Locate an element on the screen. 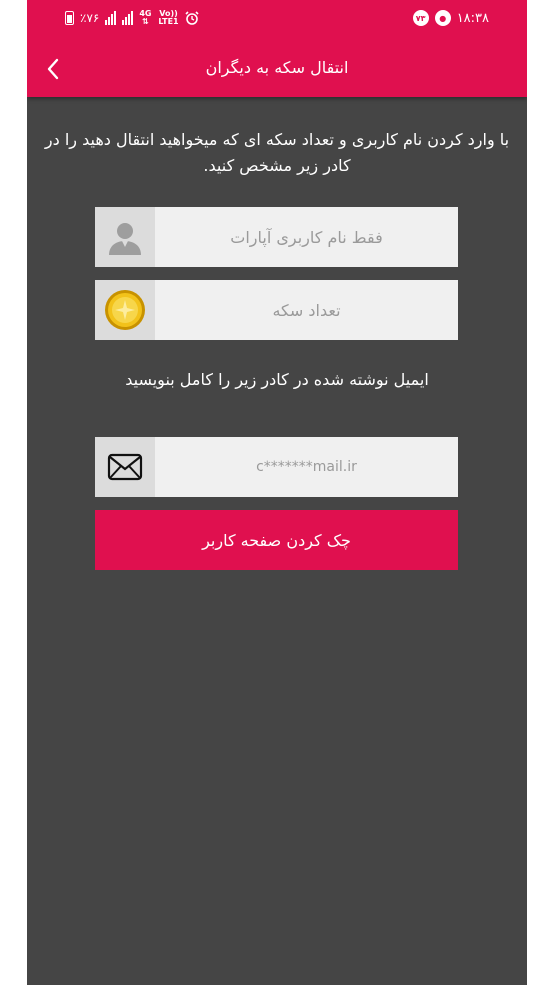 The width and height of the screenshot is (554, 985). envelope-icon is located at coordinates (125, 467).